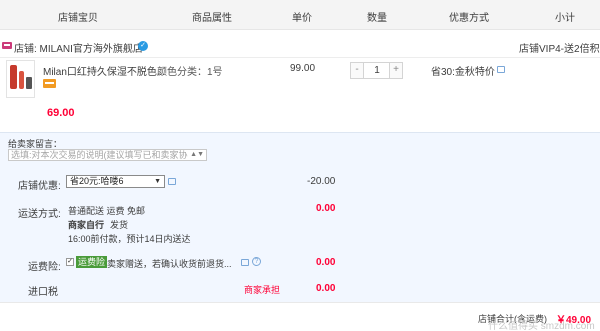 The image size is (600, 331). What do you see at coordinates (61, 113) in the screenshot?
I see `item-final-price: 69.00` at bounding box center [61, 113].